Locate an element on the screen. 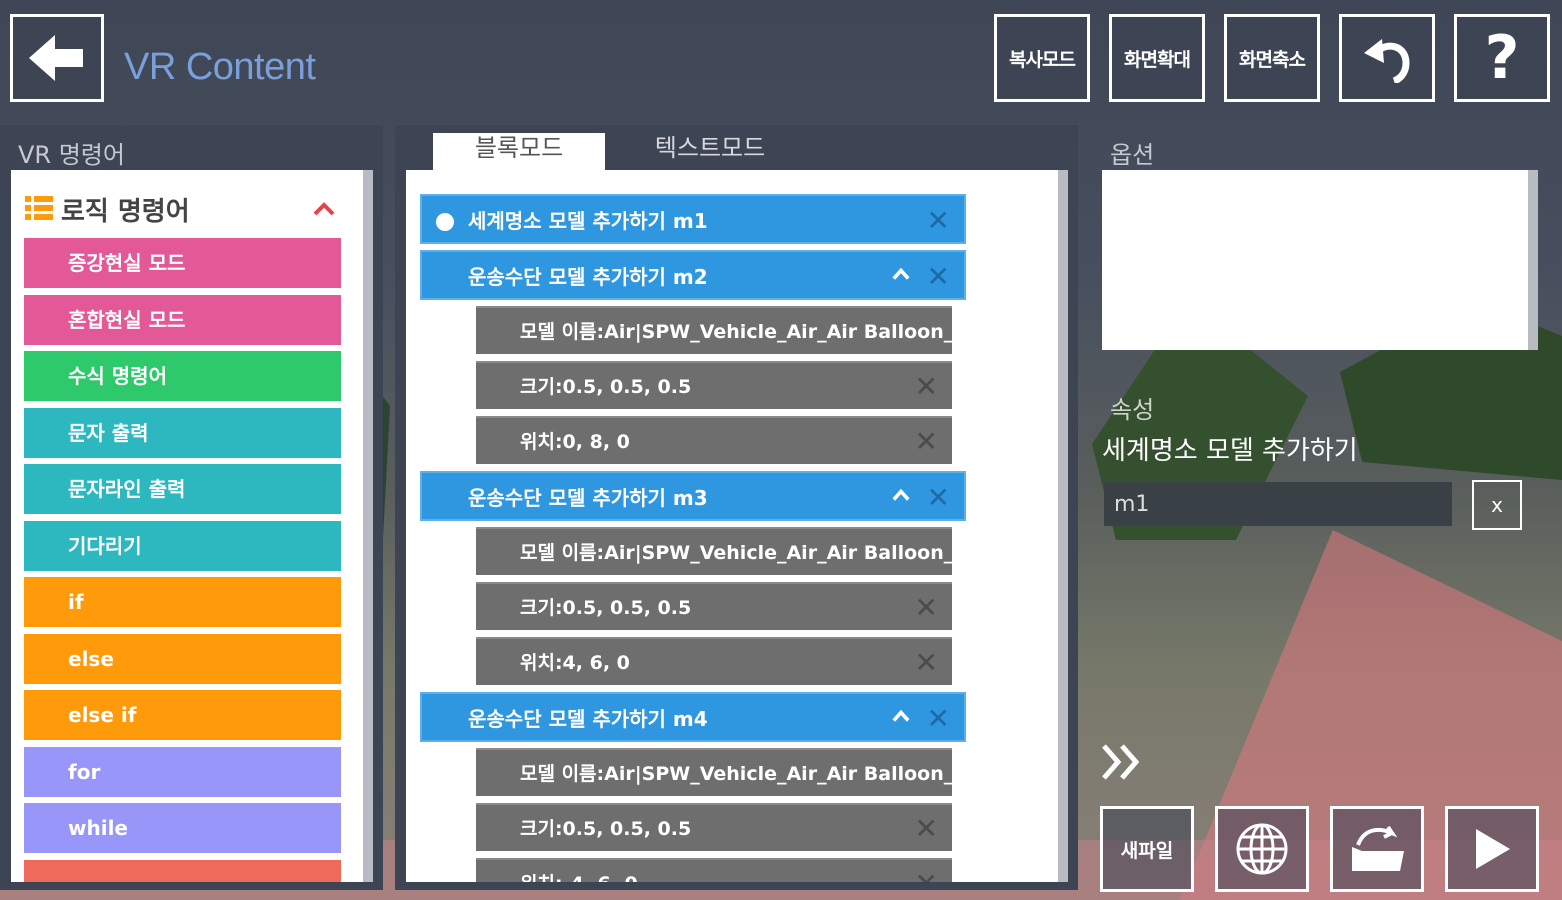  top-bar: VR Content 복사모드 화면확대 화면축소 ? is located at coordinates (781, 57).